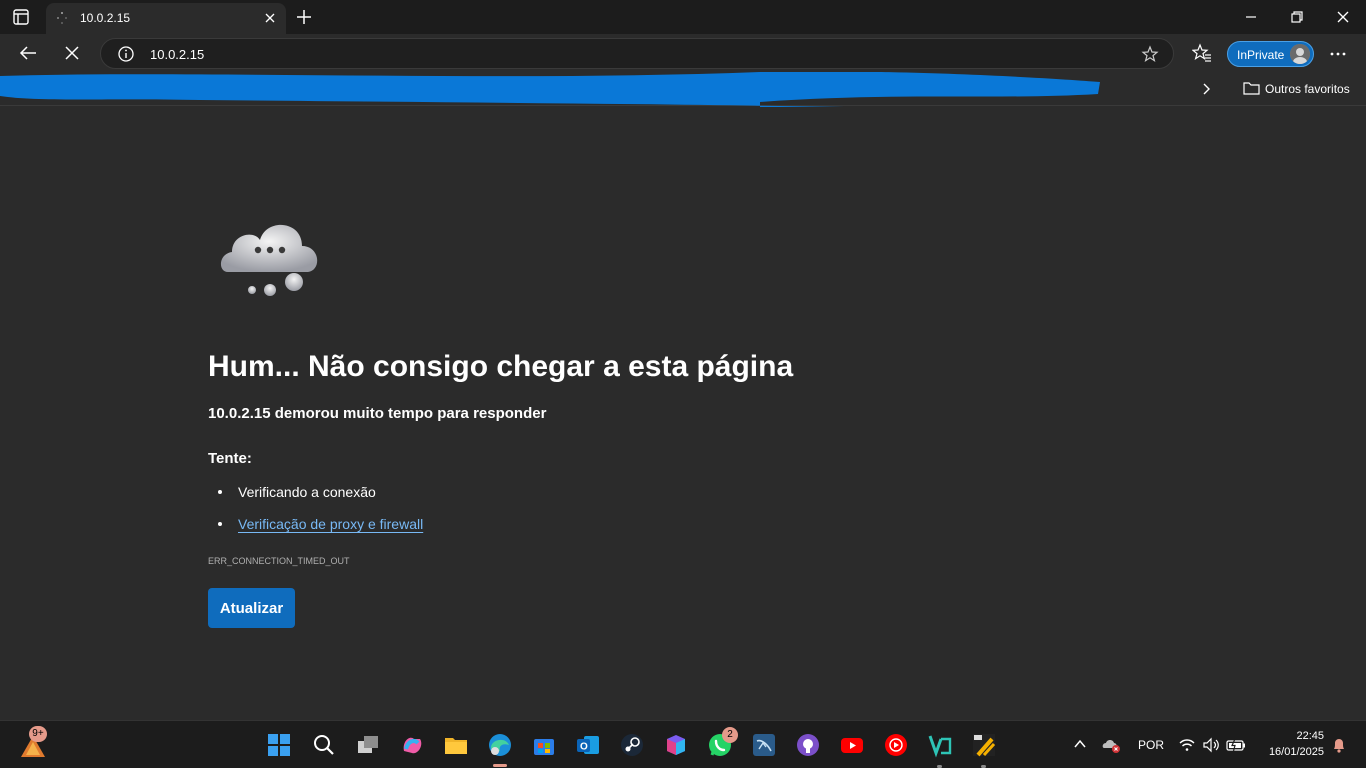 The width and height of the screenshot is (1366, 768). Describe the element at coordinates (1150, 54) in the screenshot. I see `favorite-star-icon` at that location.